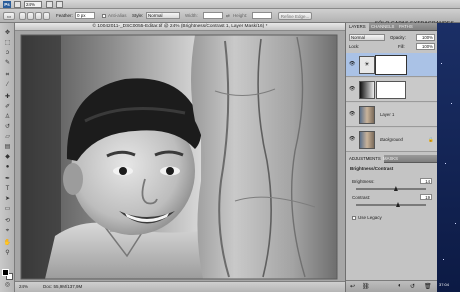 The width and height of the screenshot is (460, 292). Describe the element at coordinates (361, 197) in the screenshot. I see `contrast-label: Contrast:` at that location.